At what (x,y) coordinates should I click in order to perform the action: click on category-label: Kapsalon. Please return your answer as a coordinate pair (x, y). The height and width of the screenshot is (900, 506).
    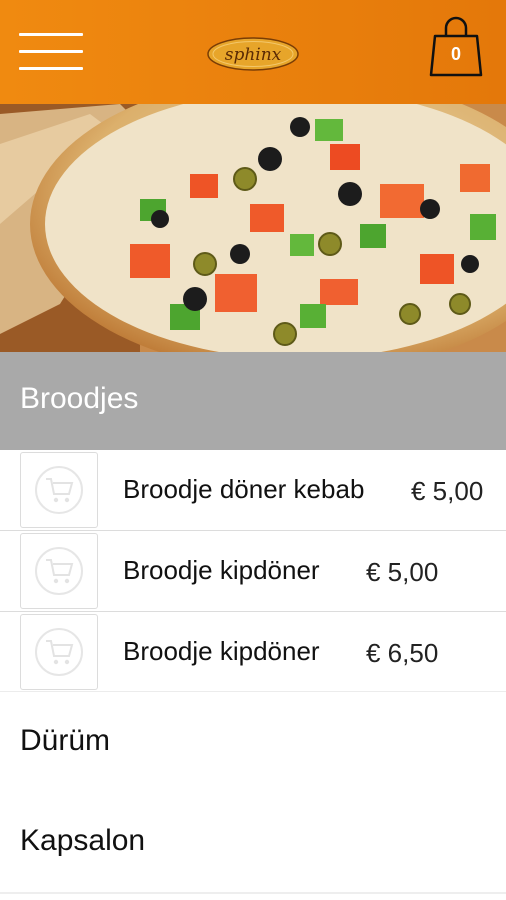
    Looking at the image, I should click on (83, 840).